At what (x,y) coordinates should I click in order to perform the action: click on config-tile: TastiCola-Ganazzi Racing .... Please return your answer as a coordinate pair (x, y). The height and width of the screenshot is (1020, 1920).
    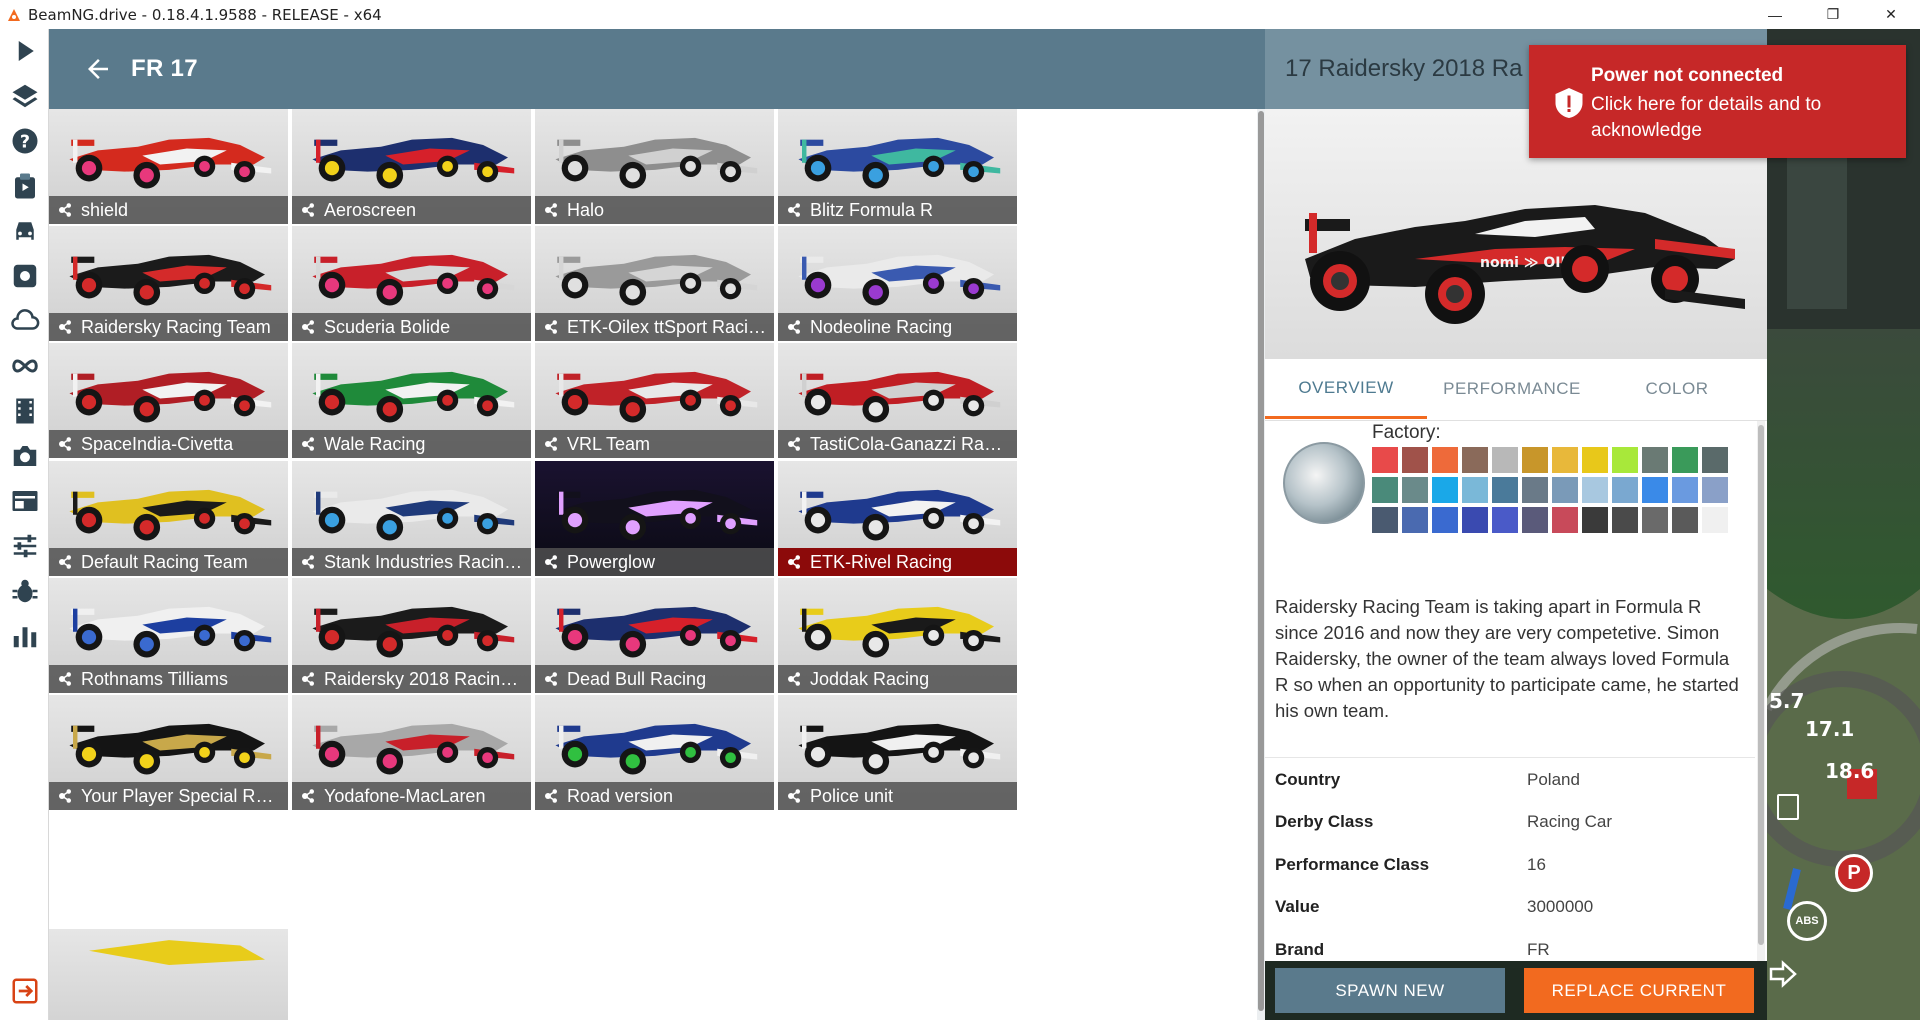
    Looking at the image, I should click on (897, 400).